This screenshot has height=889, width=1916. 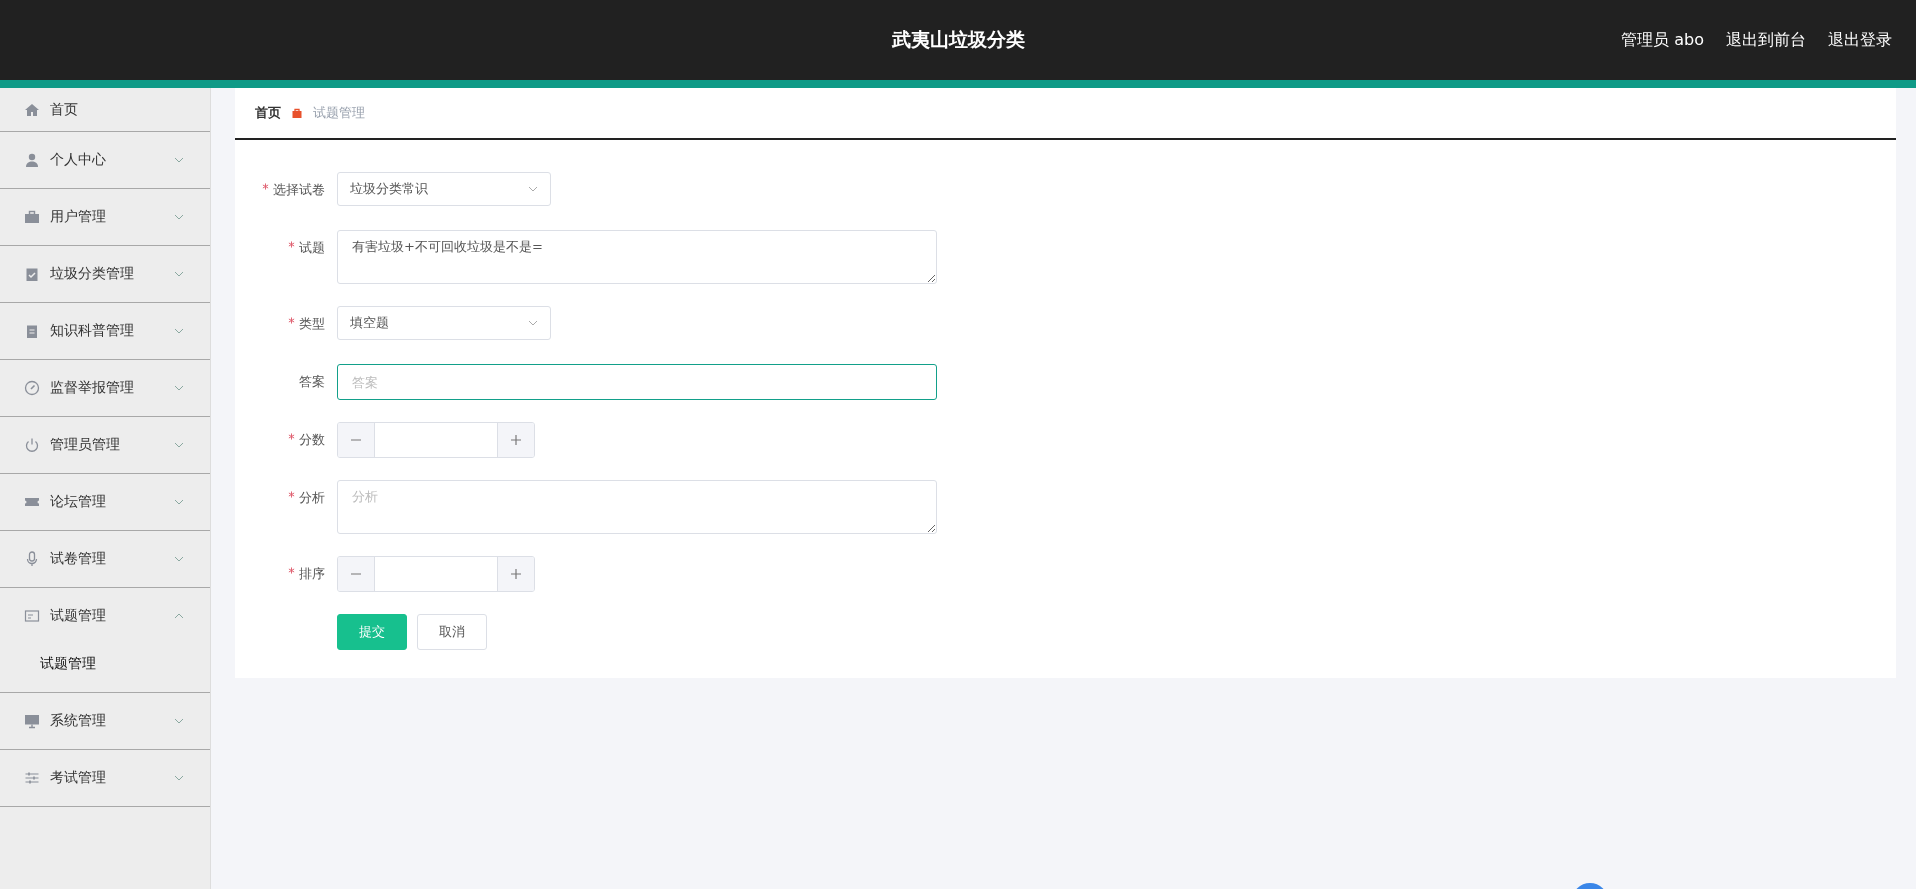 I want to click on compass-icon, so click(x=32, y=388).